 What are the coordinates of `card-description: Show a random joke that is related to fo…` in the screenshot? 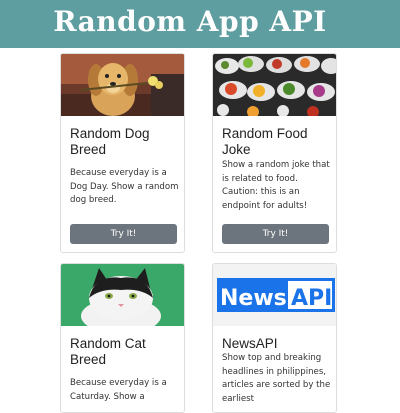 It's located at (276, 185).